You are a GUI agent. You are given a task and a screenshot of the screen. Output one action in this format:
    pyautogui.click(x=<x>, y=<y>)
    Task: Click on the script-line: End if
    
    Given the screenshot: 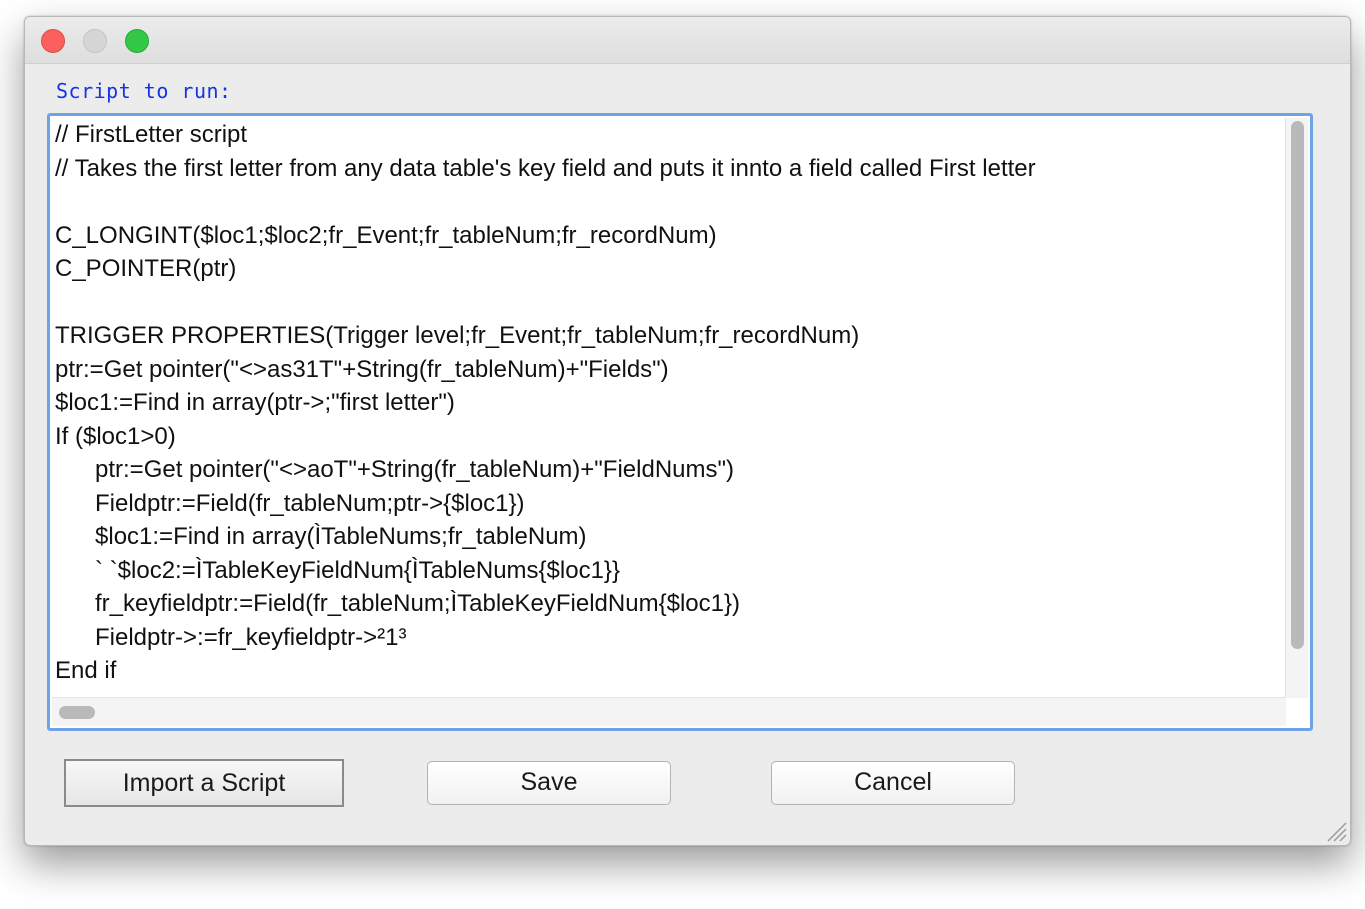 What is the action you would take?
    pyautogui.click(x=666, y=671)
    